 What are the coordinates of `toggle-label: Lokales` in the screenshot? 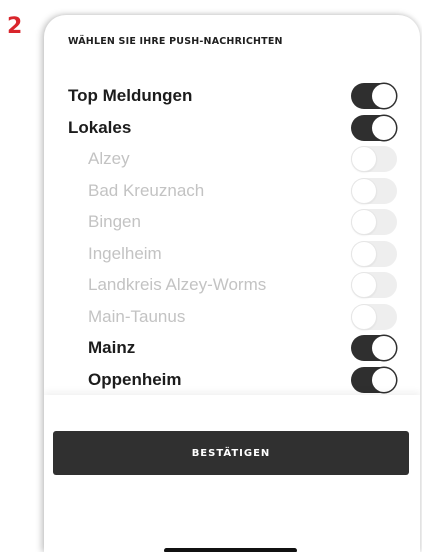 It's located at (100, 127).